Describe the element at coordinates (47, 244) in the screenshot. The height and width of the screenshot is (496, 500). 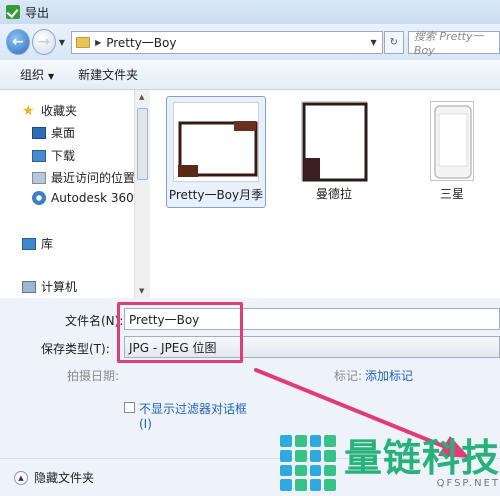
I see `nav-library-label: 库` at that location.